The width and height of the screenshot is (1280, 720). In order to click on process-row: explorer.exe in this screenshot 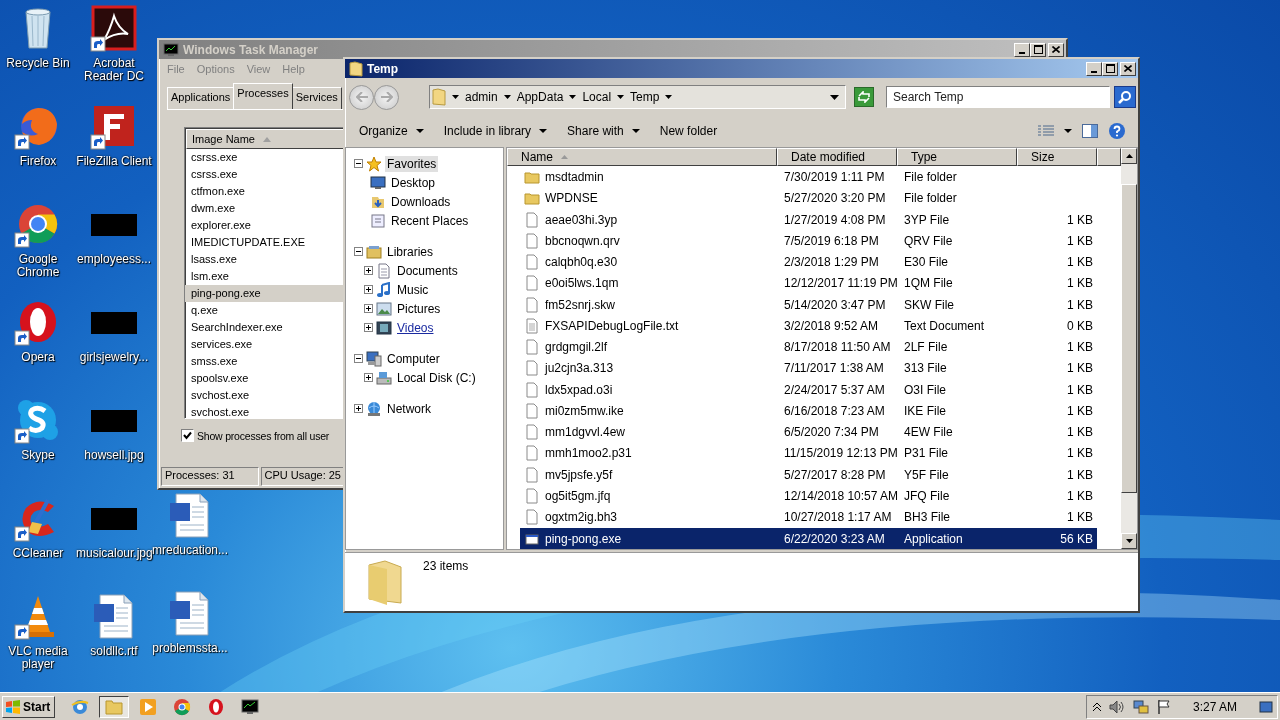, I will do `click(265, 225)`.